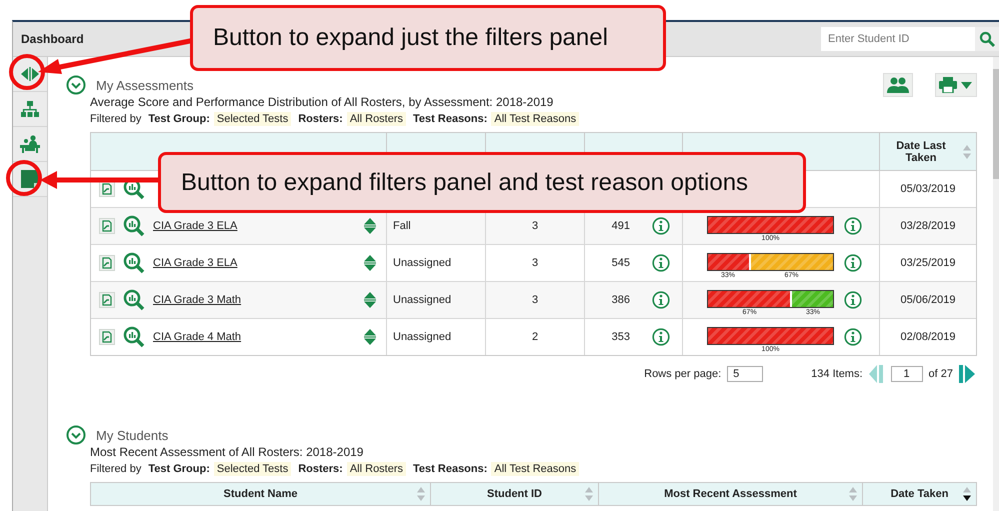 The image size is (999, 511). Describe the element at coordinates (745, 374) in the screenshot. I see `rows-per-page-field: 5` at that location.